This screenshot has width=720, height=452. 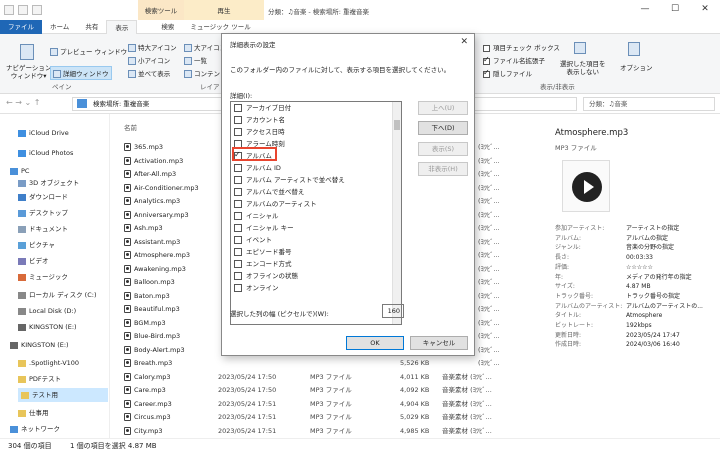 What do you see at coordinates (148, 404) in the screenshot?
I see `file-row: Career.mp3` at bounding box center [148, 404].